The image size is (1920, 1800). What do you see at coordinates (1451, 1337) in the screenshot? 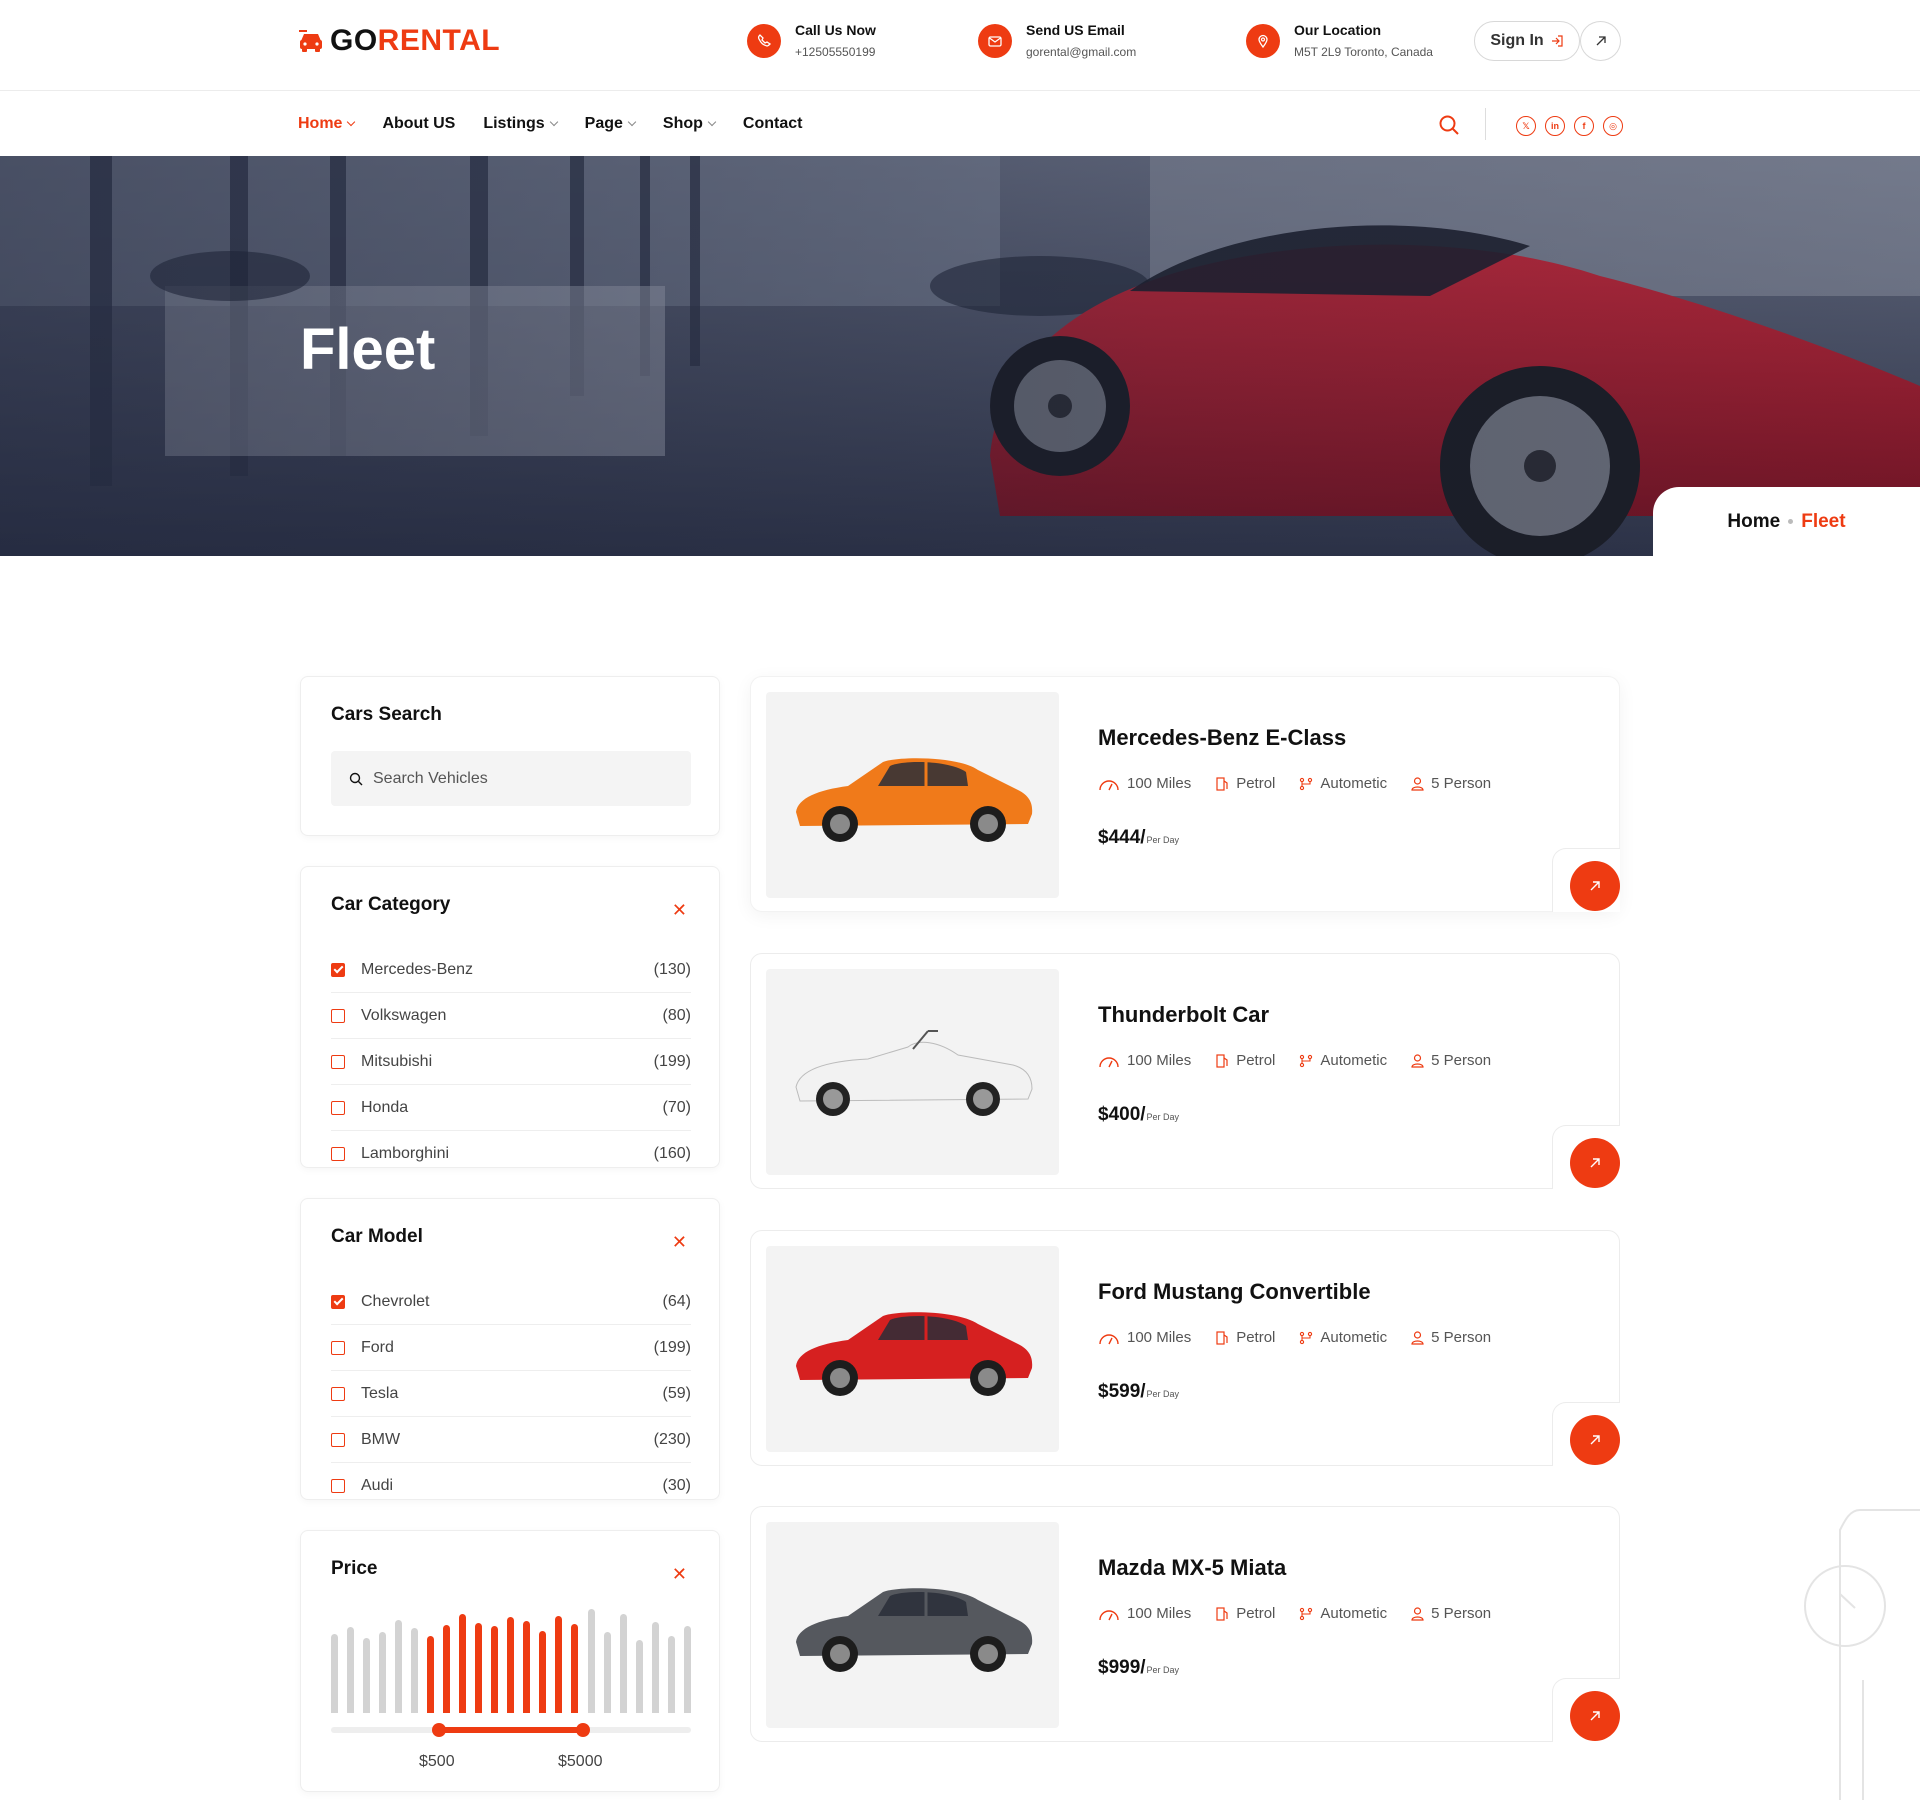
I see `car-feature-seats: 5 Person` at bounding box center [1451, 1337].